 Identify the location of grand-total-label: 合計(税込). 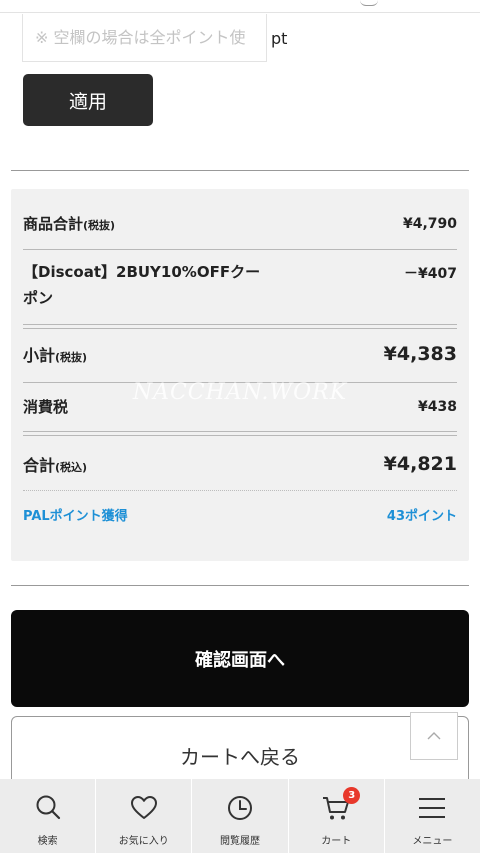
(55, 465).